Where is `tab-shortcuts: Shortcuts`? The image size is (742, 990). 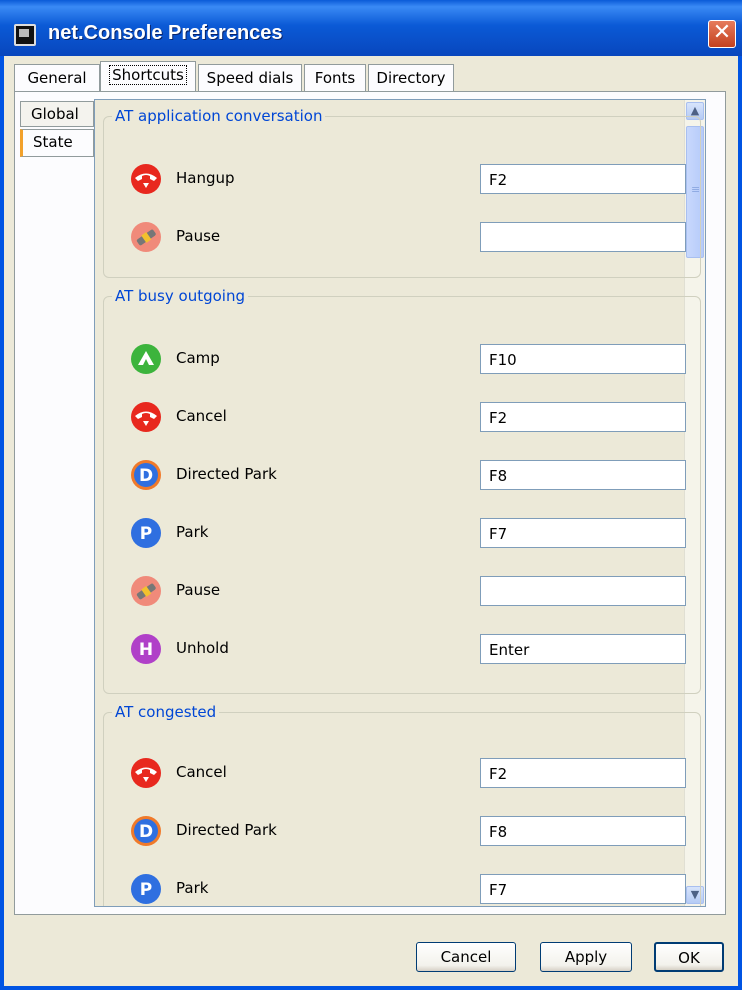
tab-shortcuts: Shortcuts is located at coordinates (148, 76).